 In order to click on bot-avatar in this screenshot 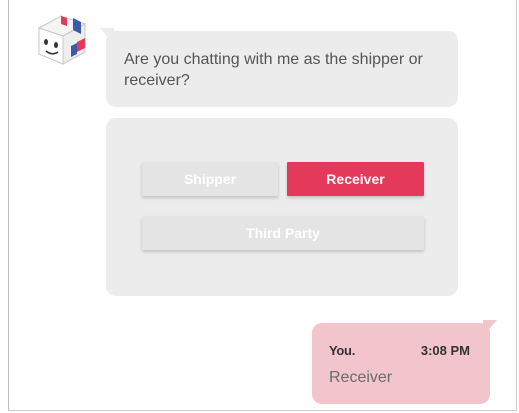, I will do `click(63, 39)`.